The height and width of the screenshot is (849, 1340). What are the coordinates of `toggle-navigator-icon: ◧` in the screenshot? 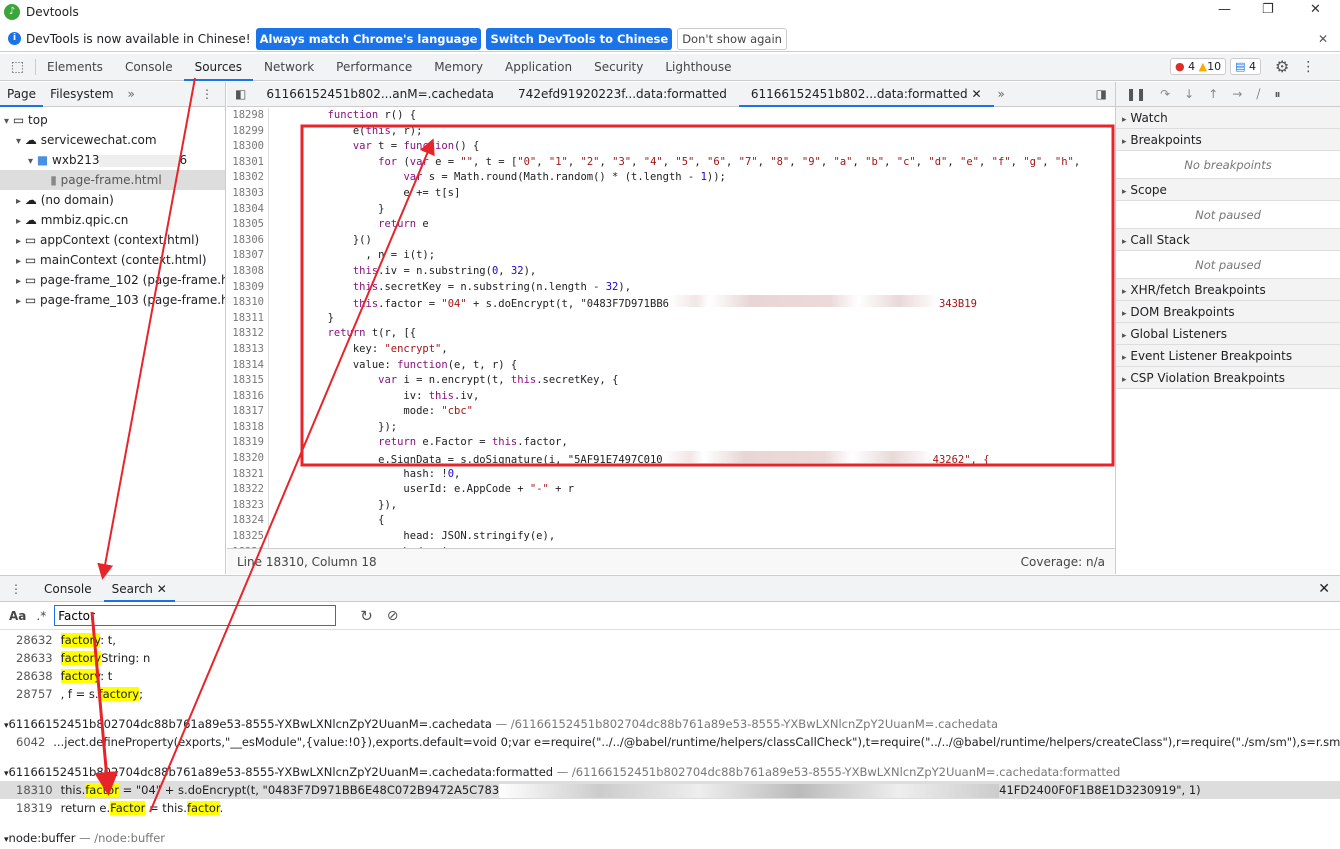 It's located at (240, 94).